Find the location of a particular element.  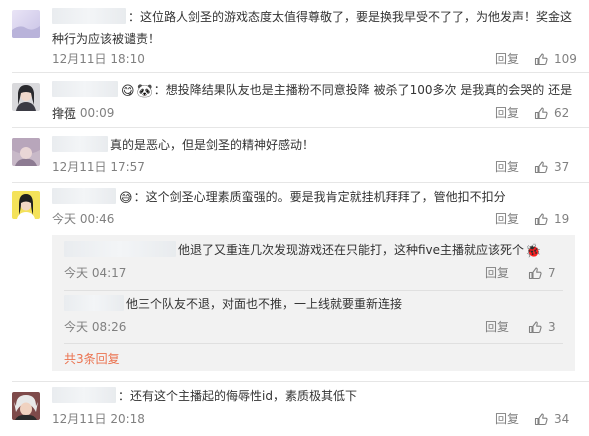

reply-text: 他退了又重连几次发现游戏还在只能打，这种five主播就应该死个🐞 is located at coordinates (313, 251).